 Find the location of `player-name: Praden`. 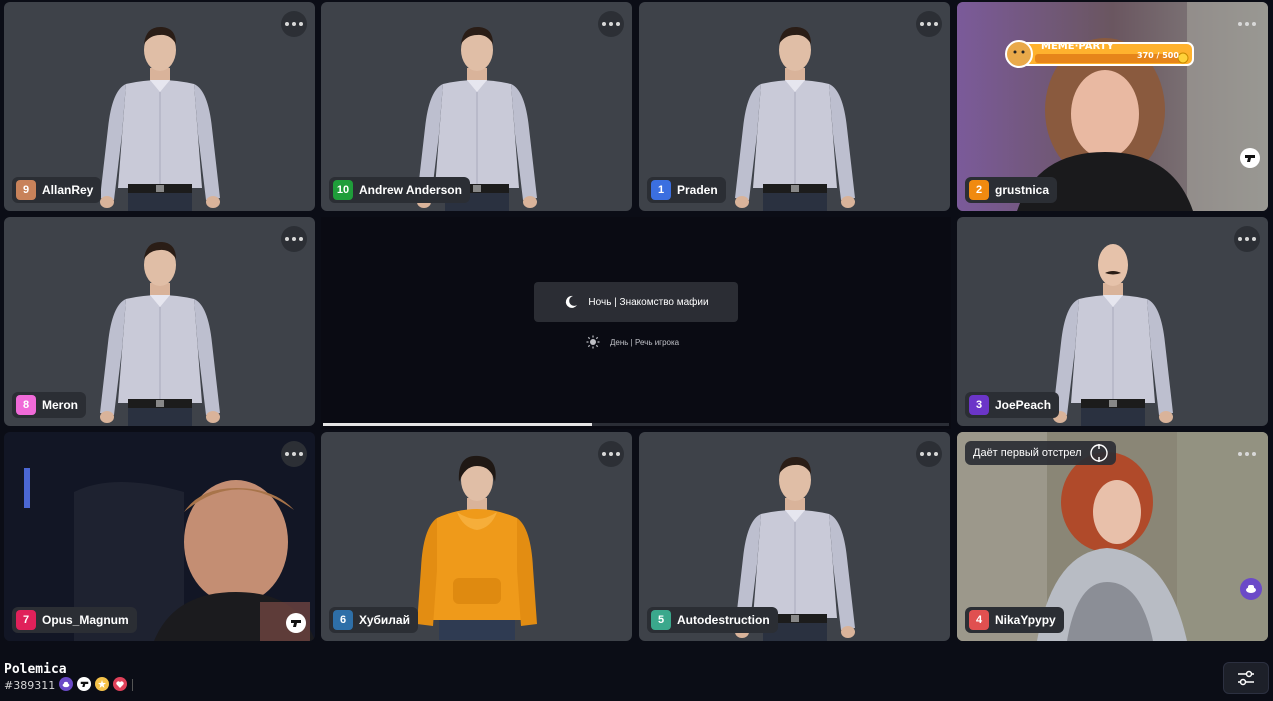

player-name: Praden is located at coordinates (697, 190).